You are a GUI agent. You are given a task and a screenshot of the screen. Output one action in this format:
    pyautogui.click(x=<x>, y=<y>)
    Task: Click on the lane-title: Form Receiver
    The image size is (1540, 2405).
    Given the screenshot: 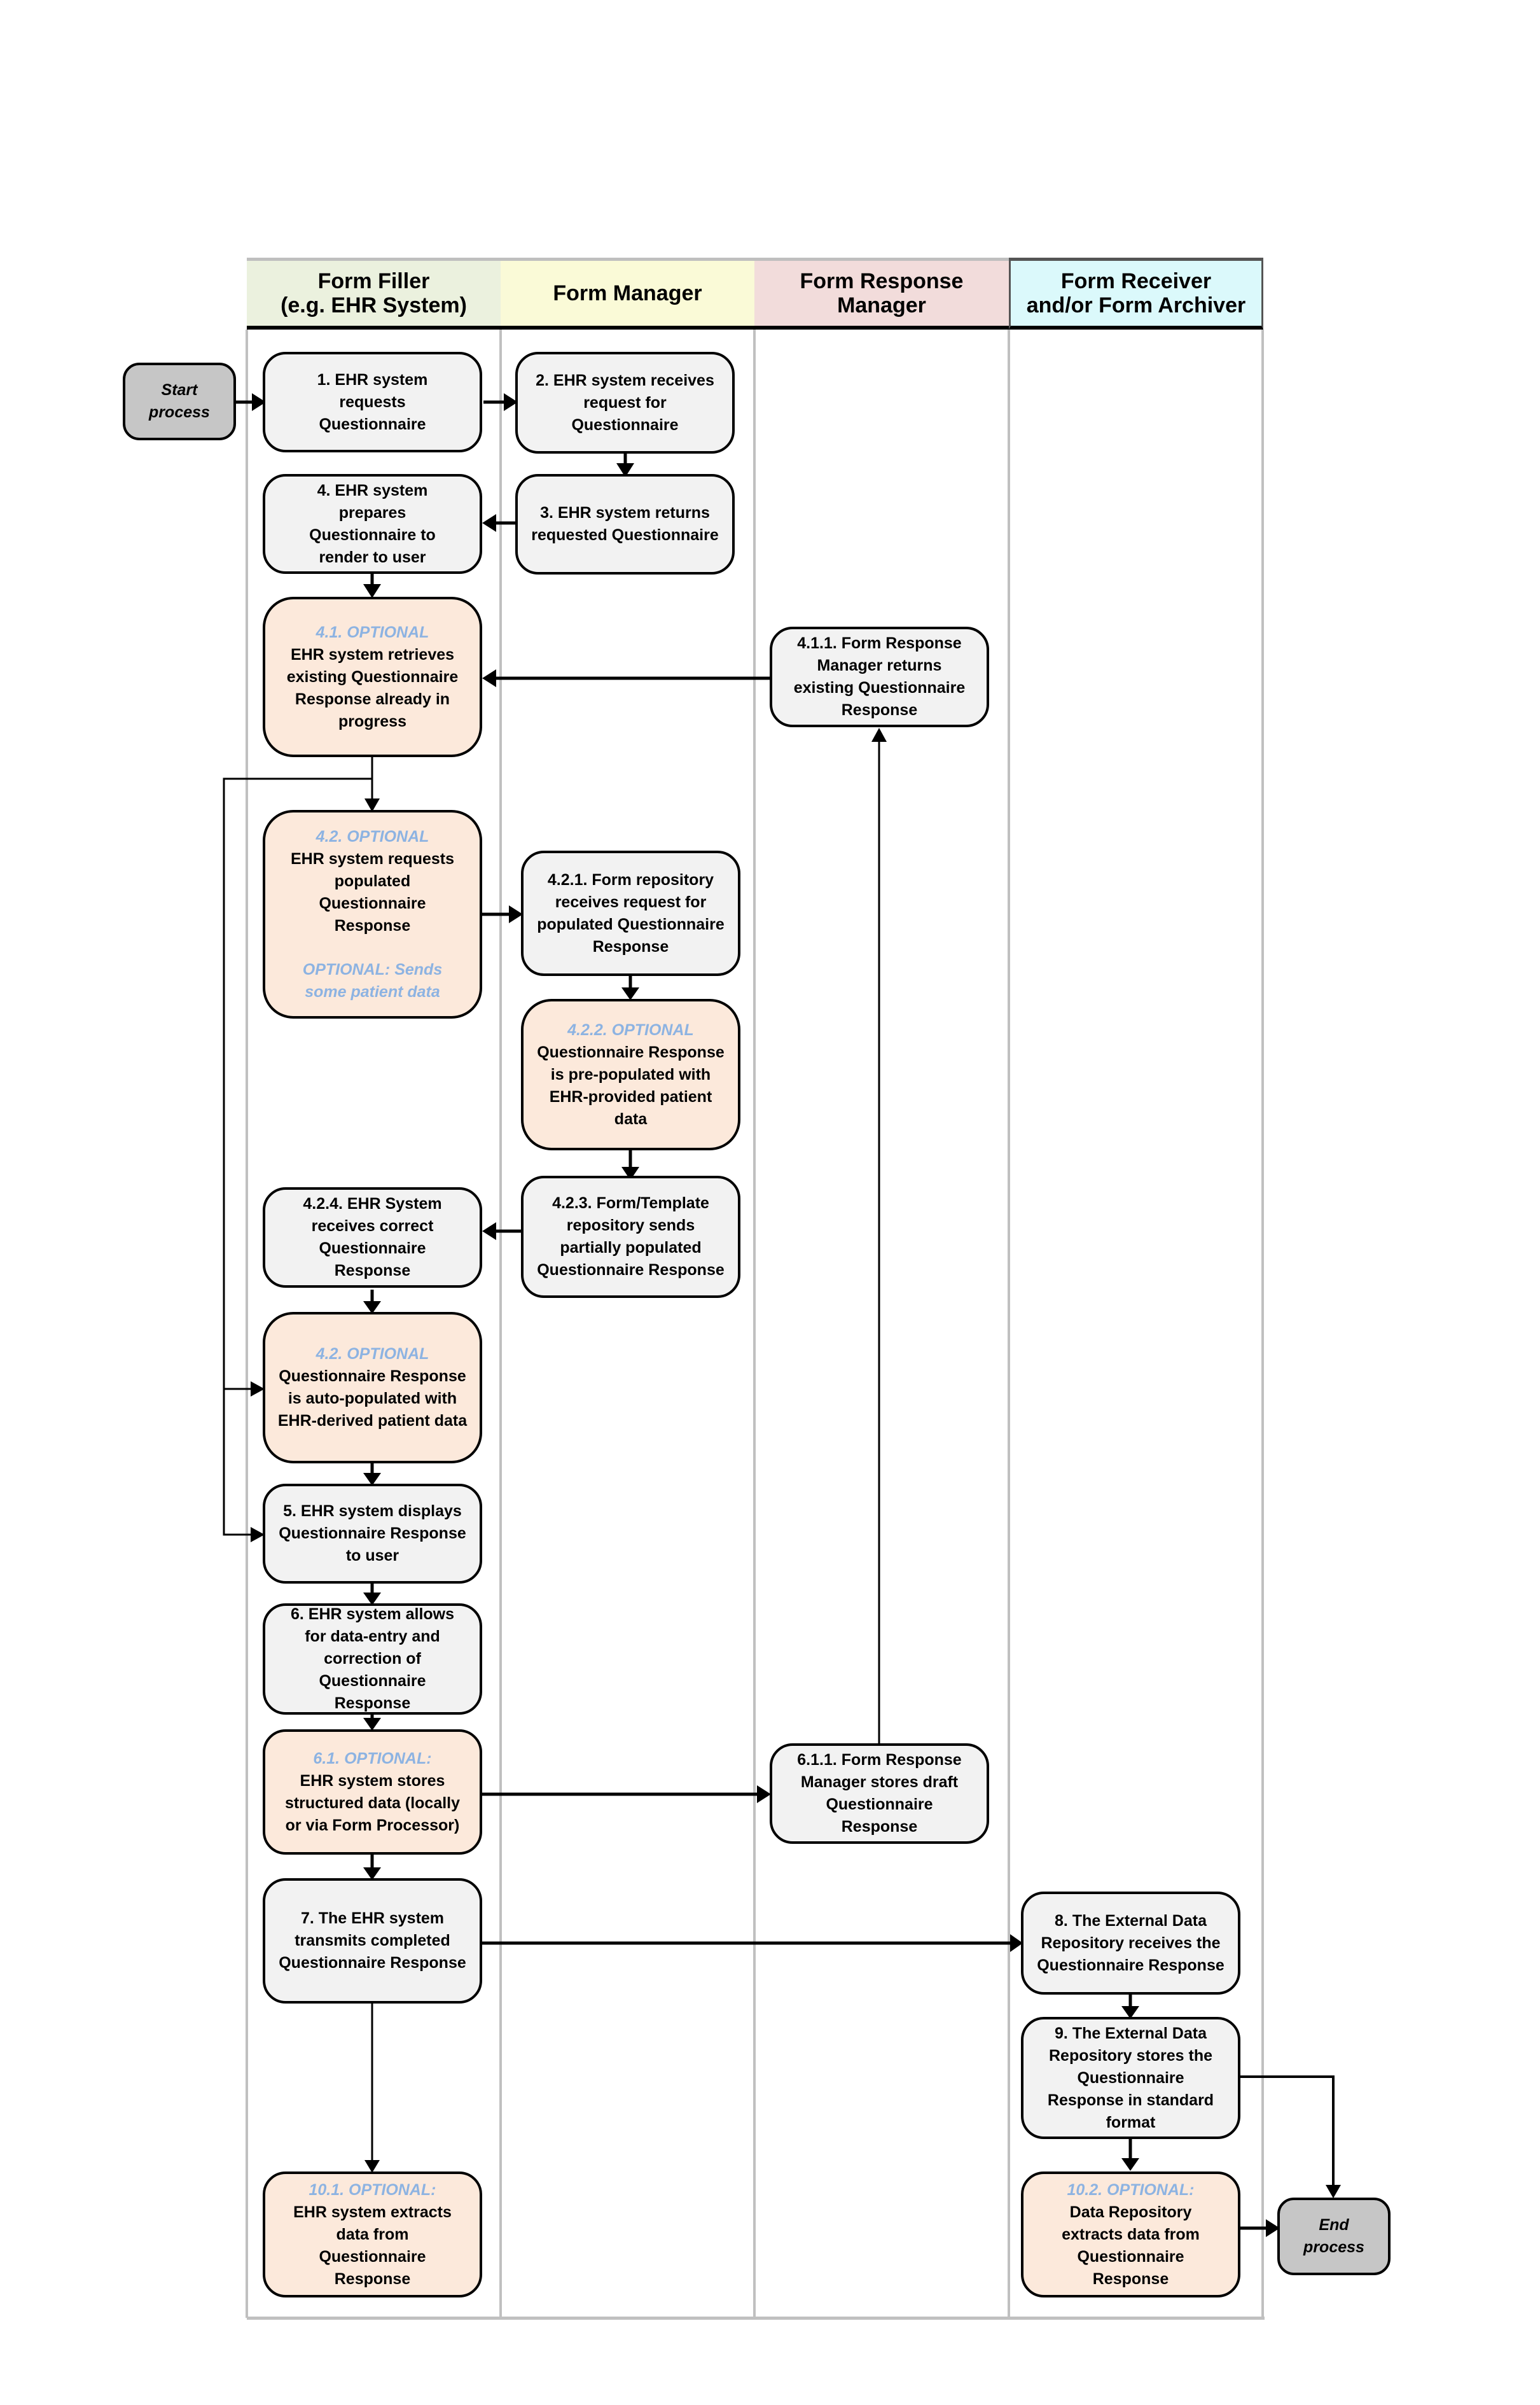 What is the action you would take?
    pyautogui.click(x=1136, y=281)
    